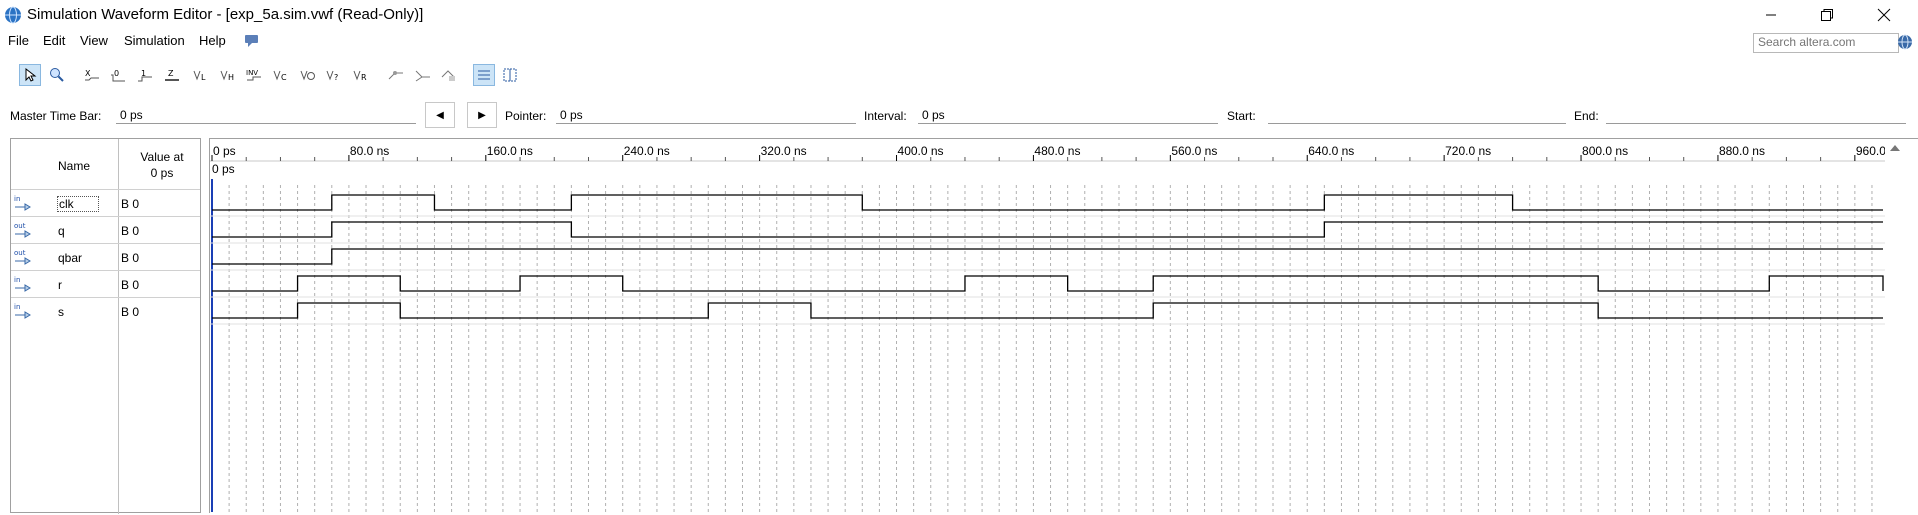  I want to click on interval-label: Interval:, so click(885, 116).